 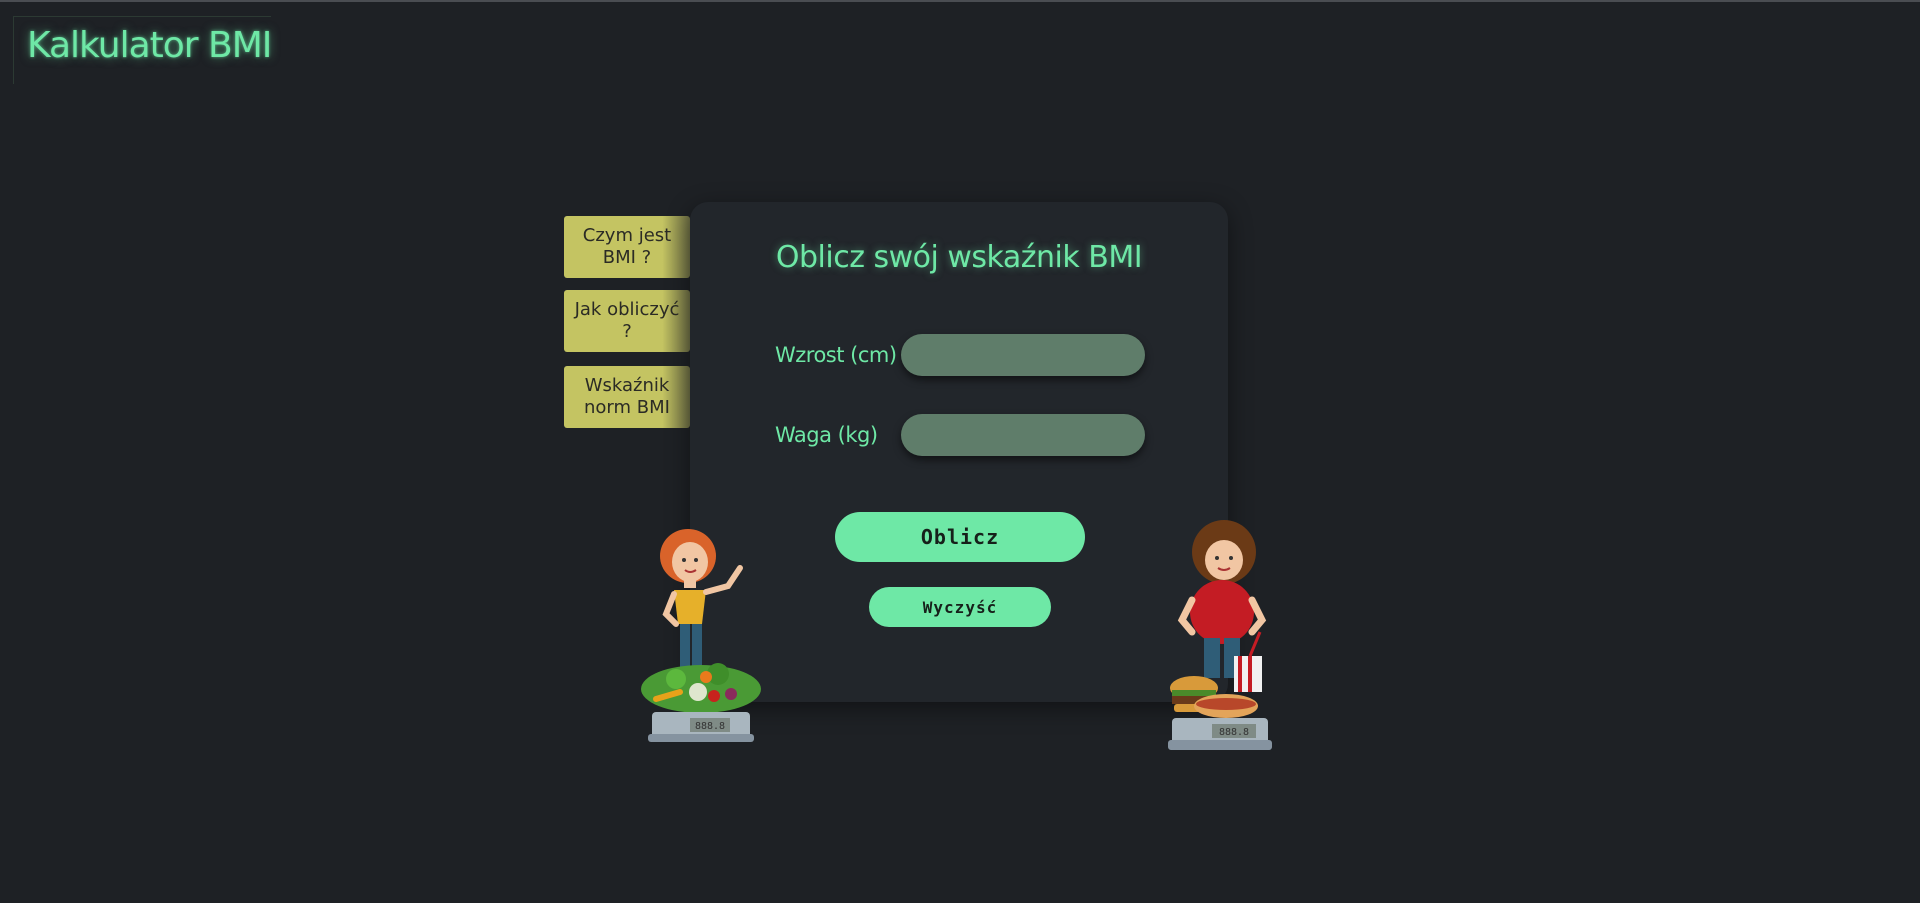 I want to click on calculate-button: Oblicz, so click(x=960, y=537).